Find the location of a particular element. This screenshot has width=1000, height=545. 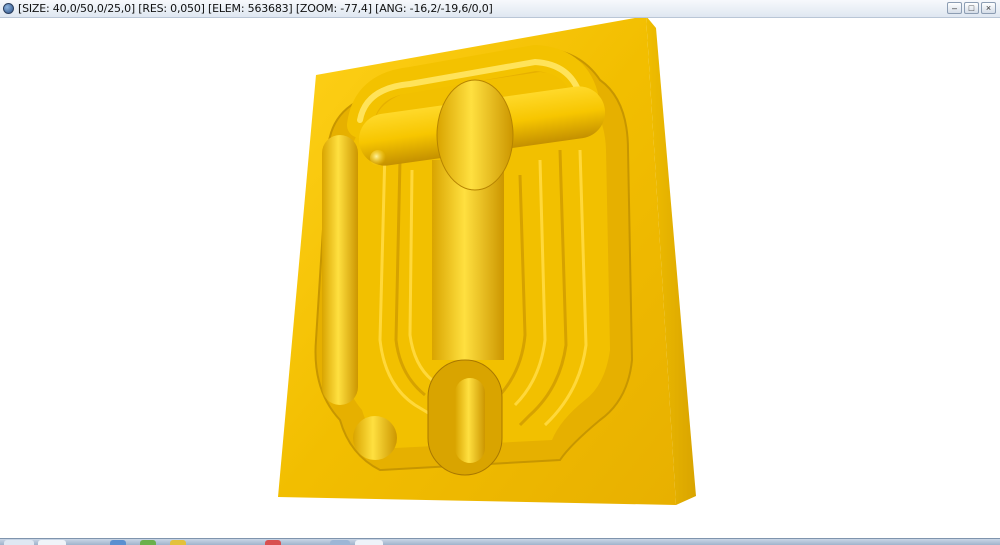

maximize-button: □ is located at coordinates (971, 8).